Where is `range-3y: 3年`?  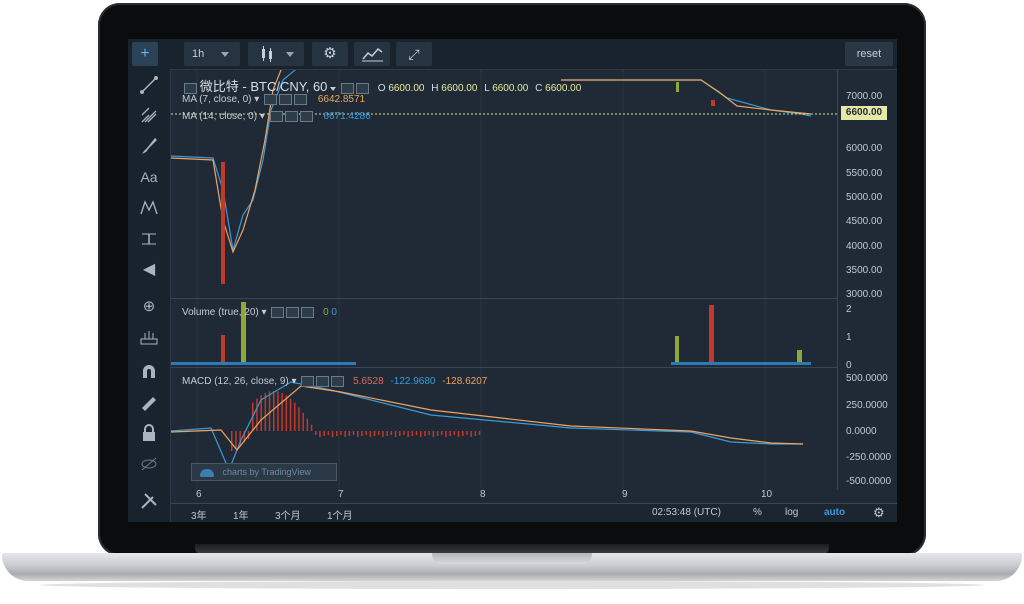 range-3y: 3年 is located at coordinates (199, 514).